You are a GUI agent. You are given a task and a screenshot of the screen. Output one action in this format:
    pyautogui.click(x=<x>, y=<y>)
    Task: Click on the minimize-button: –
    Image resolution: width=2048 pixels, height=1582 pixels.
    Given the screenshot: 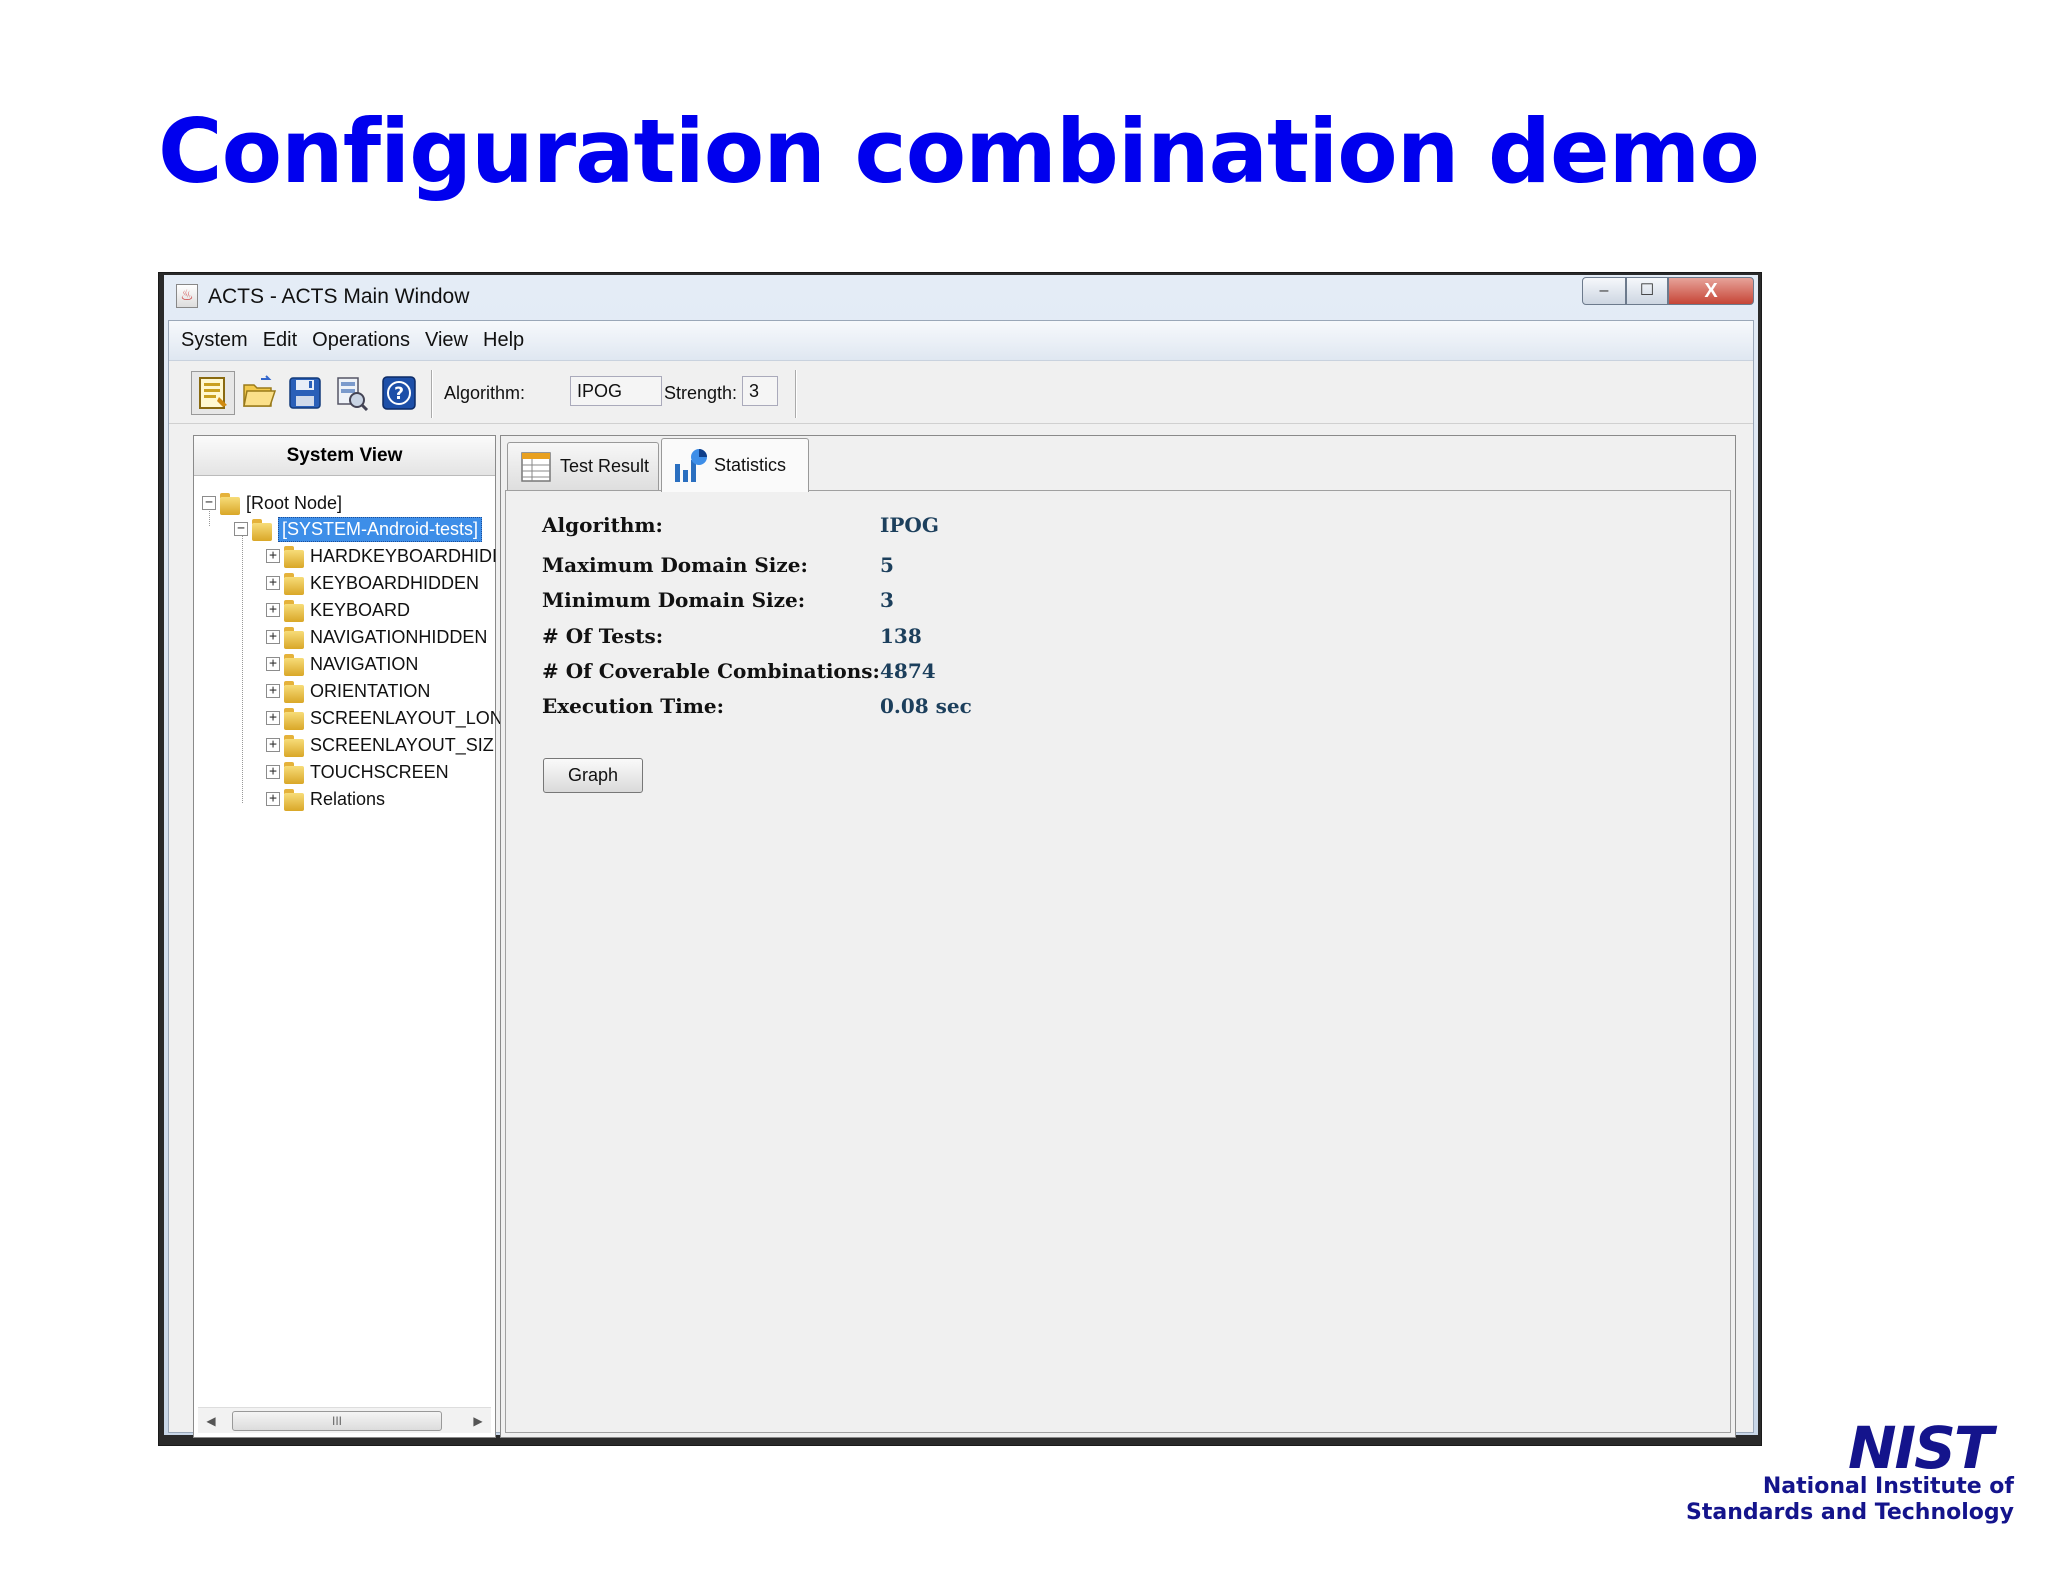 What is the action you would take?
    pyautogui.click(x=1604, y=291)
    